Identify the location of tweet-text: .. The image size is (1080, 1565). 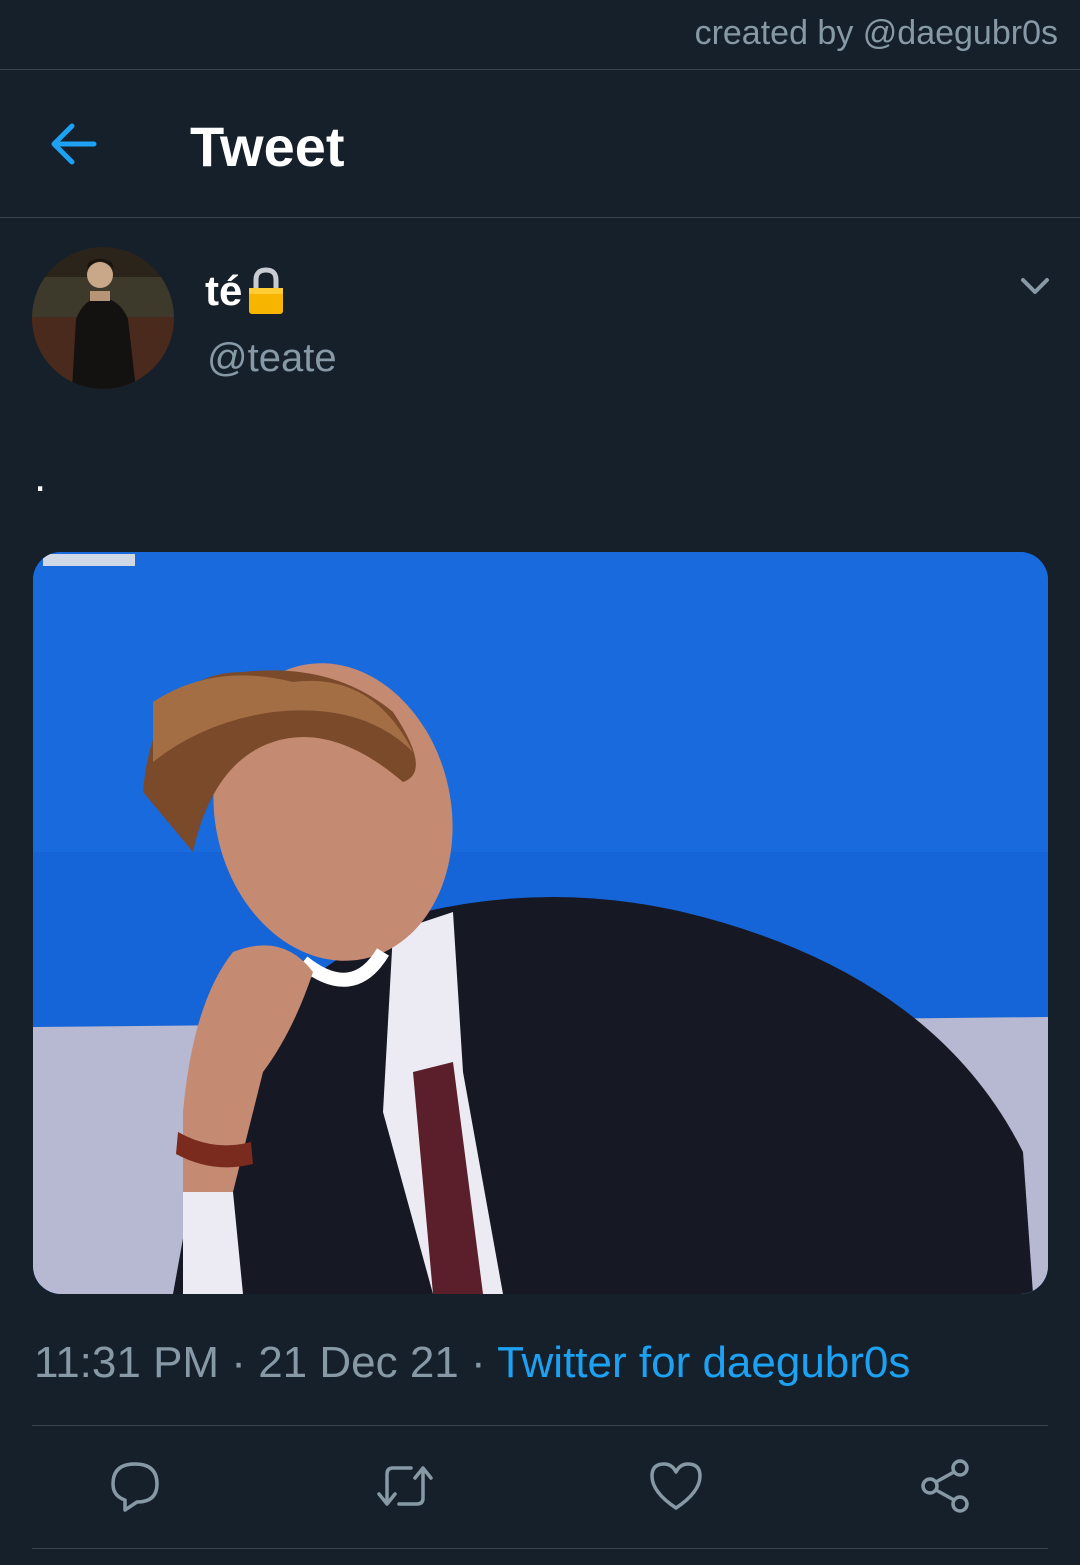
(40, 476).